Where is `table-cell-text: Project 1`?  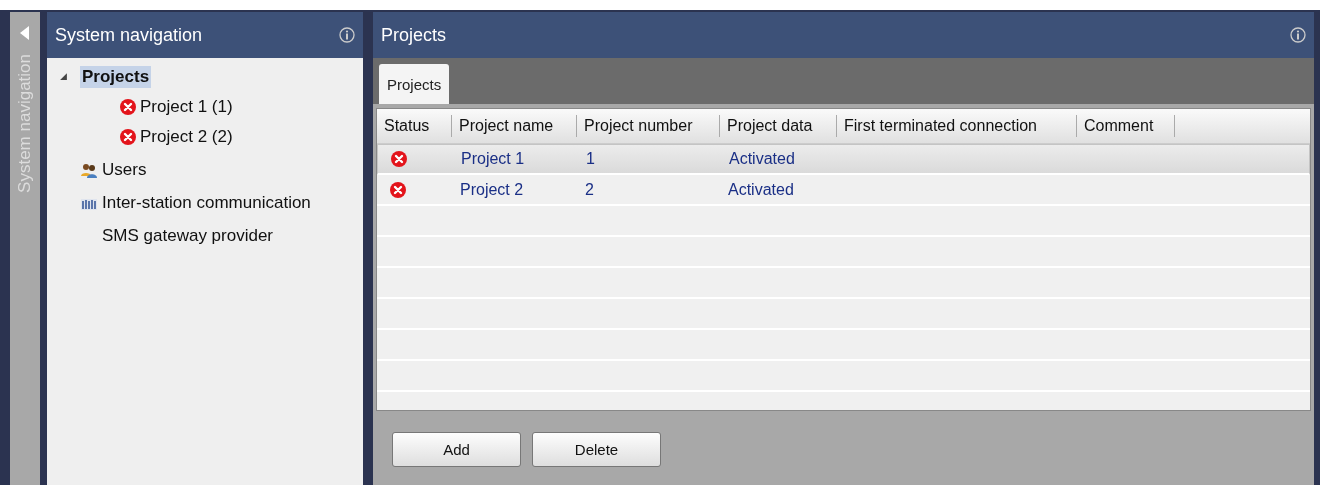 table-cell-text: Project 1 is located at coordinates (493, 159).